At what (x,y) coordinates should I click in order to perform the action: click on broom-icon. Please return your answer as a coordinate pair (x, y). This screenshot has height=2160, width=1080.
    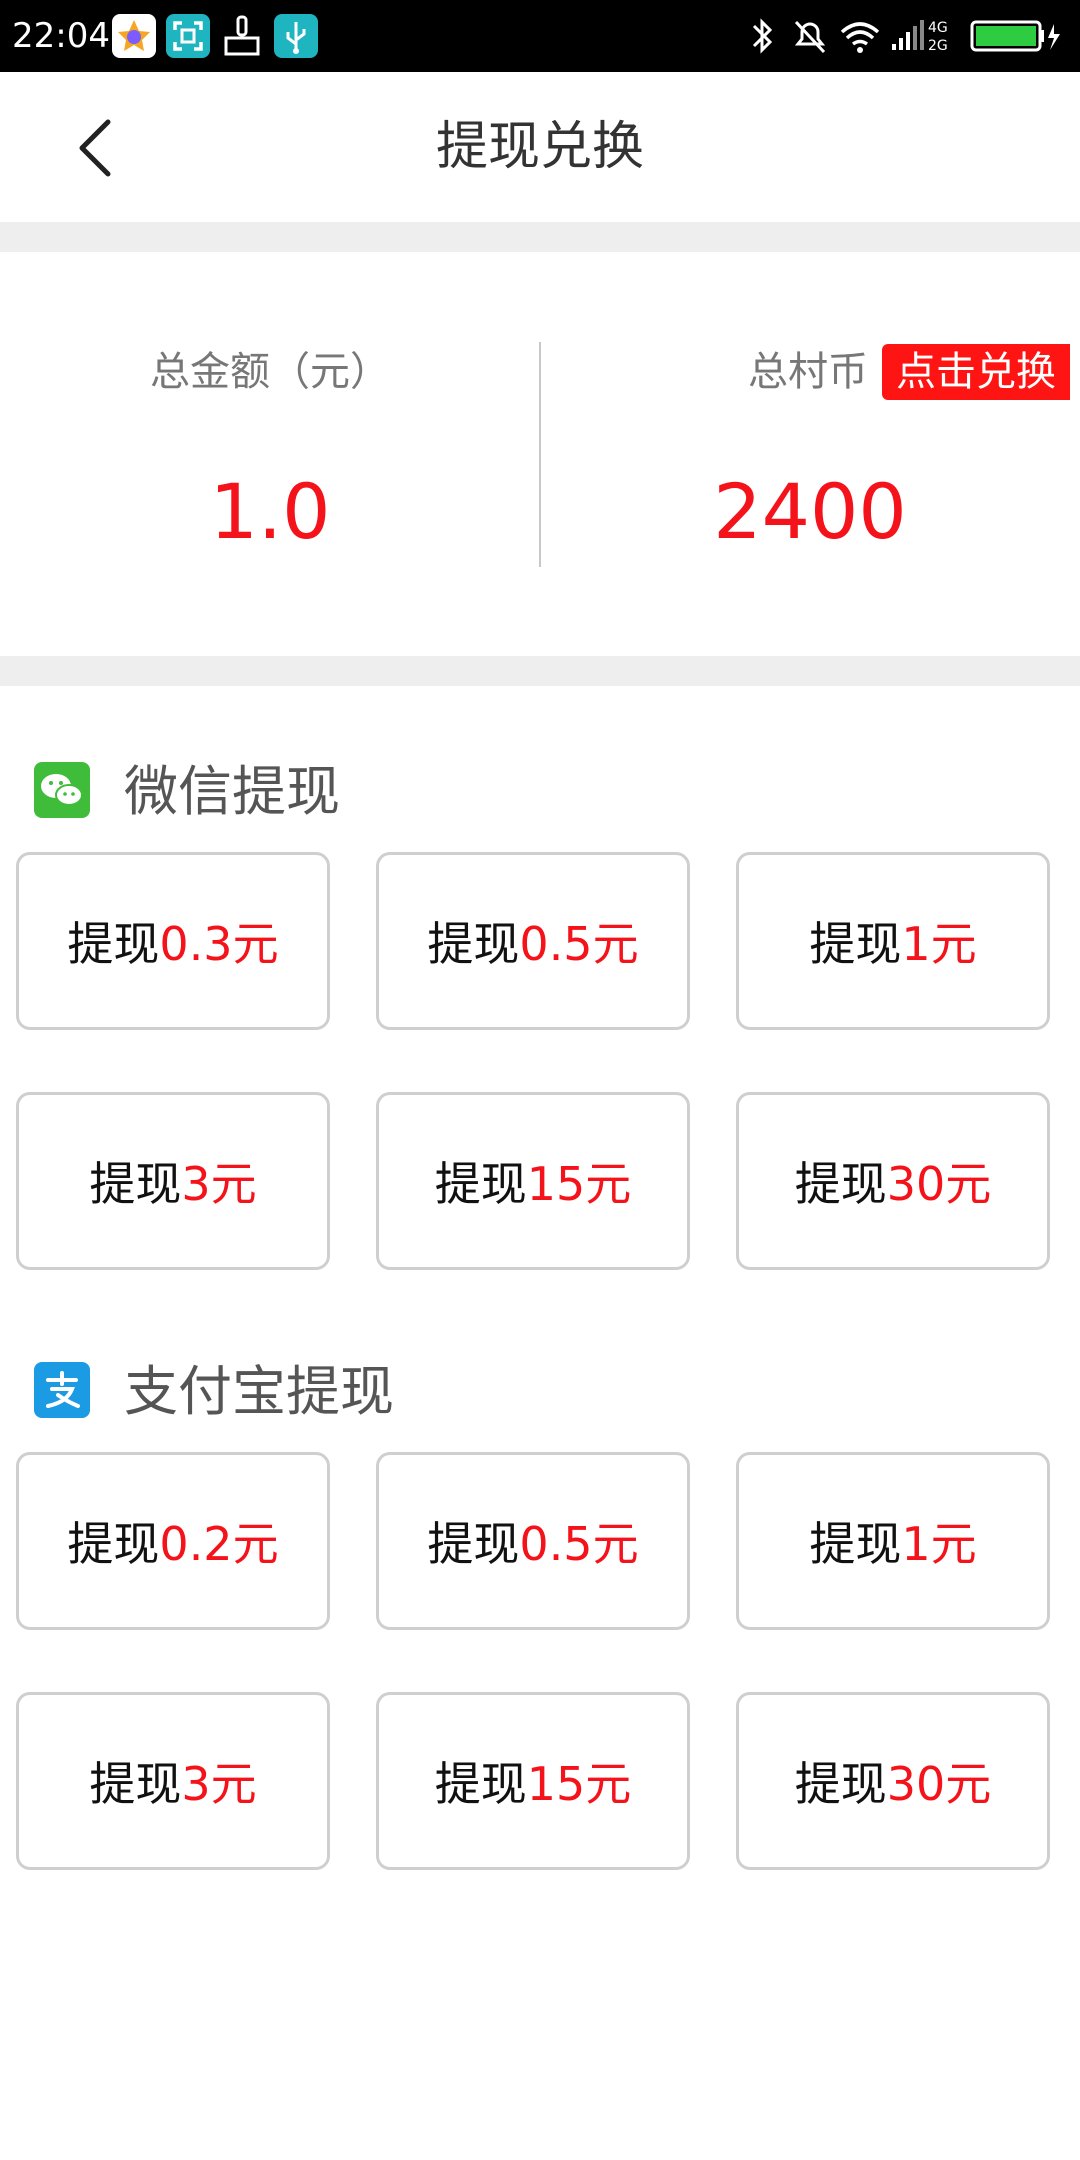
    Looking at the image, I should click on (242, 36).